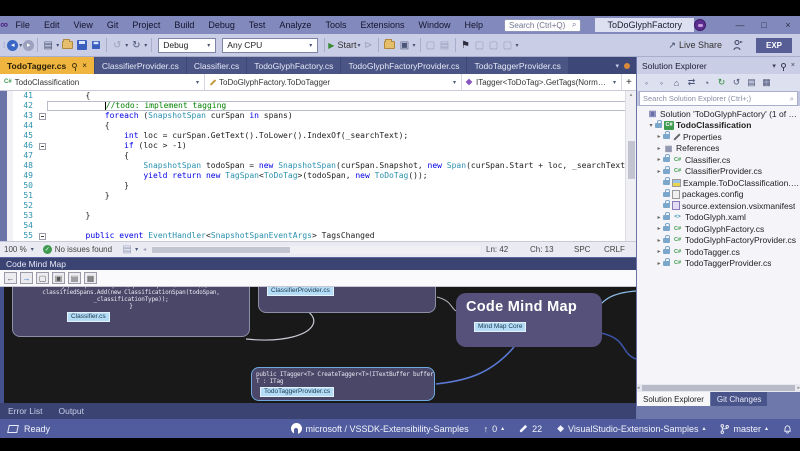 The height and width of the screenshot is (451, 800). What do you see at coordinates (529, 320) in the screenshot?
I see `mindmap-center-node: Code Mind Map Mind Map Core` at bounding box center [529, 320].